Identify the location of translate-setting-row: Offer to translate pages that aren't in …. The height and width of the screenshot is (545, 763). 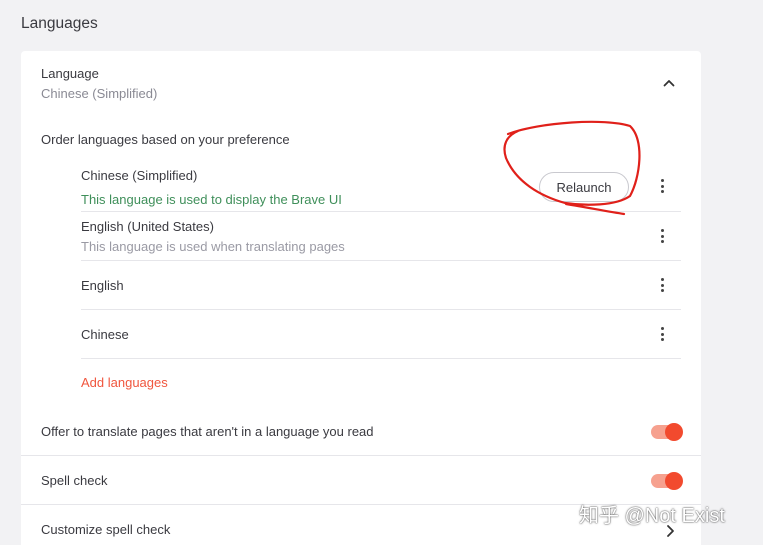
(361, 430).